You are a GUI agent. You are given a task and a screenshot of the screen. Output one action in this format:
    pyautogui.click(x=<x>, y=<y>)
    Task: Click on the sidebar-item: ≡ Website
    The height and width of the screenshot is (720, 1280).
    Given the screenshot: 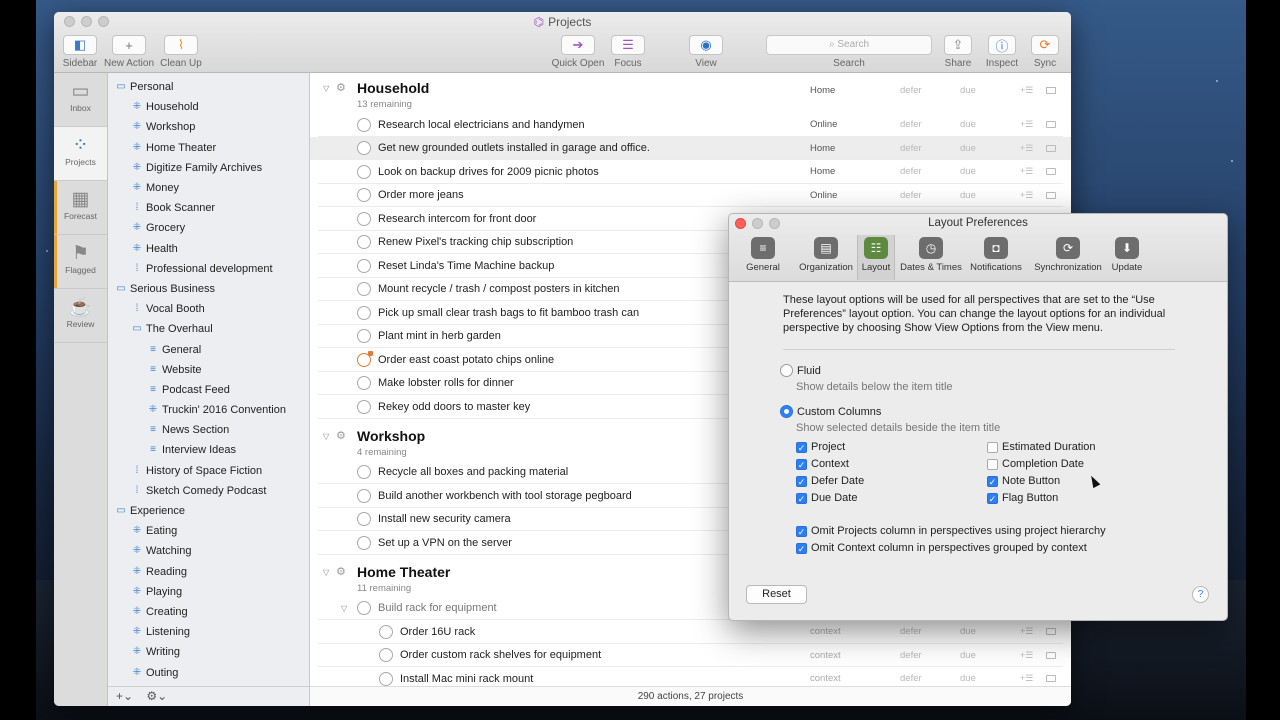 What is the action you would take?
    pyautogui.click(x=208, y=370)
    